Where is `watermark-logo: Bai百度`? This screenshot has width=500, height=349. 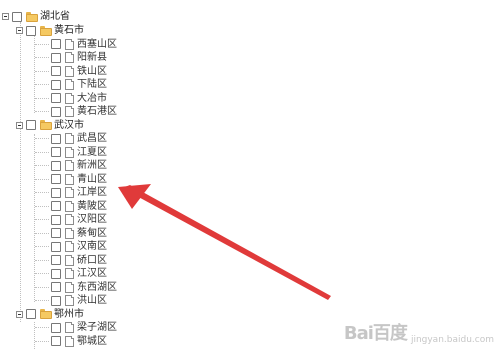
watermark-logo: Bai百度 is located at coordinates (375, 333).